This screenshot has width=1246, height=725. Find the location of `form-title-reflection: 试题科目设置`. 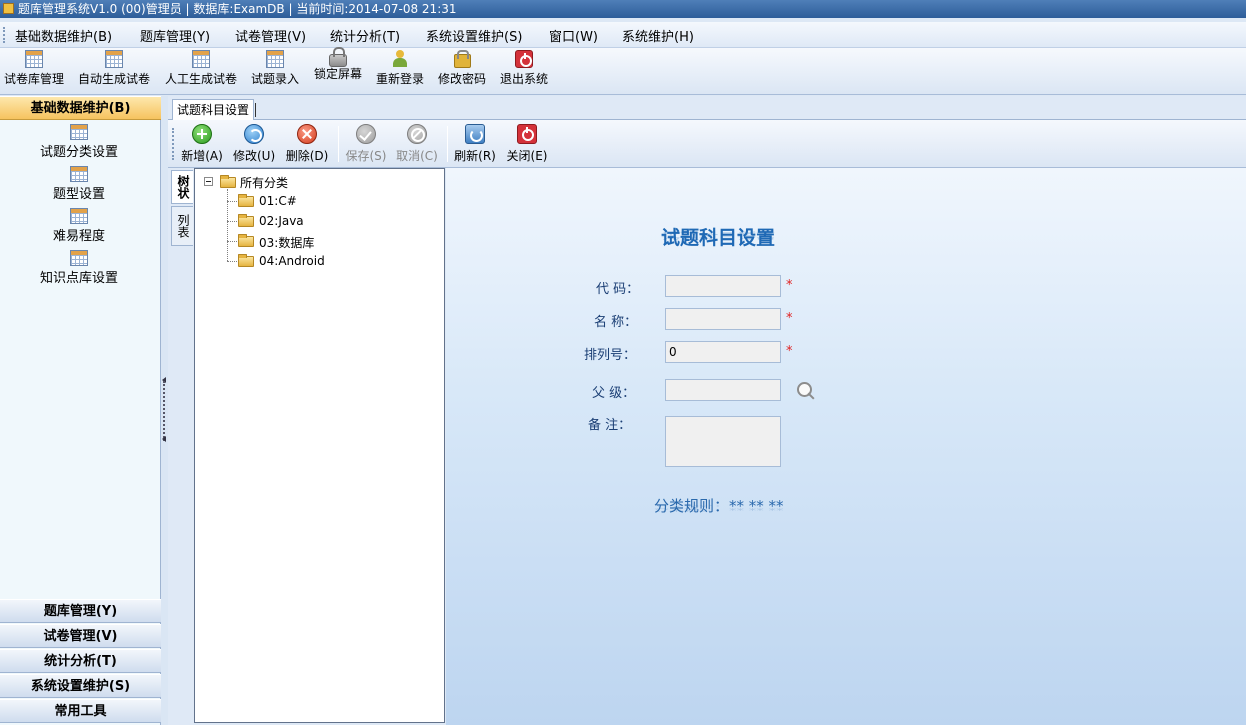

form-title-reflection: 试题科目设置 is located at coordinates (718, 235).